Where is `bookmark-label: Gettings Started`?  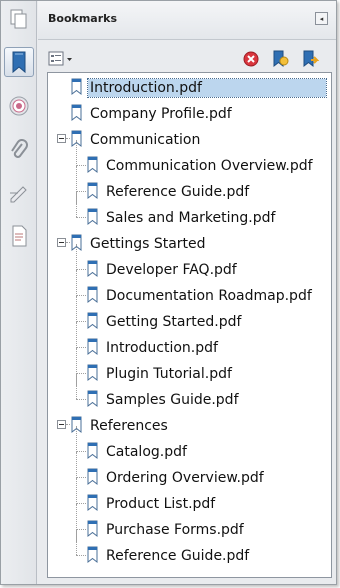 bookmark-label: Gettings Started is located at coordinates (148, 244).